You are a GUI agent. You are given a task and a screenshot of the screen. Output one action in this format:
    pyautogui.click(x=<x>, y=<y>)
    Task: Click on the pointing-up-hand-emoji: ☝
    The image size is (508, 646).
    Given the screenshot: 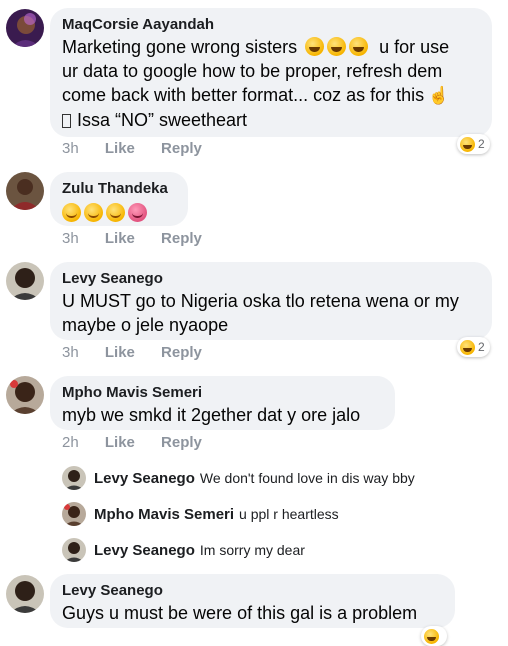 What is the action you would take?
    pyautogui.click(x=439, y=95)
    